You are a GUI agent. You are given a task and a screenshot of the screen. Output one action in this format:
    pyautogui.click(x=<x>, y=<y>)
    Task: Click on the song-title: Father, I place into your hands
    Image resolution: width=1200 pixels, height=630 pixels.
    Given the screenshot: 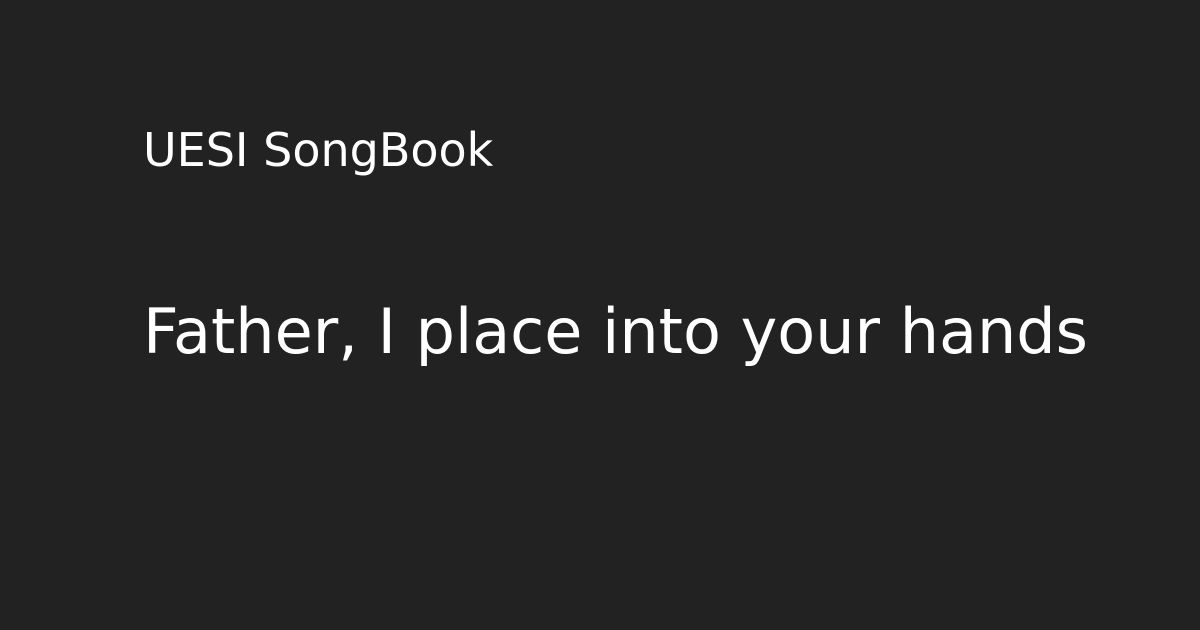 What is the action you would take?
    pyautogui.click(x=615, y=331)
    